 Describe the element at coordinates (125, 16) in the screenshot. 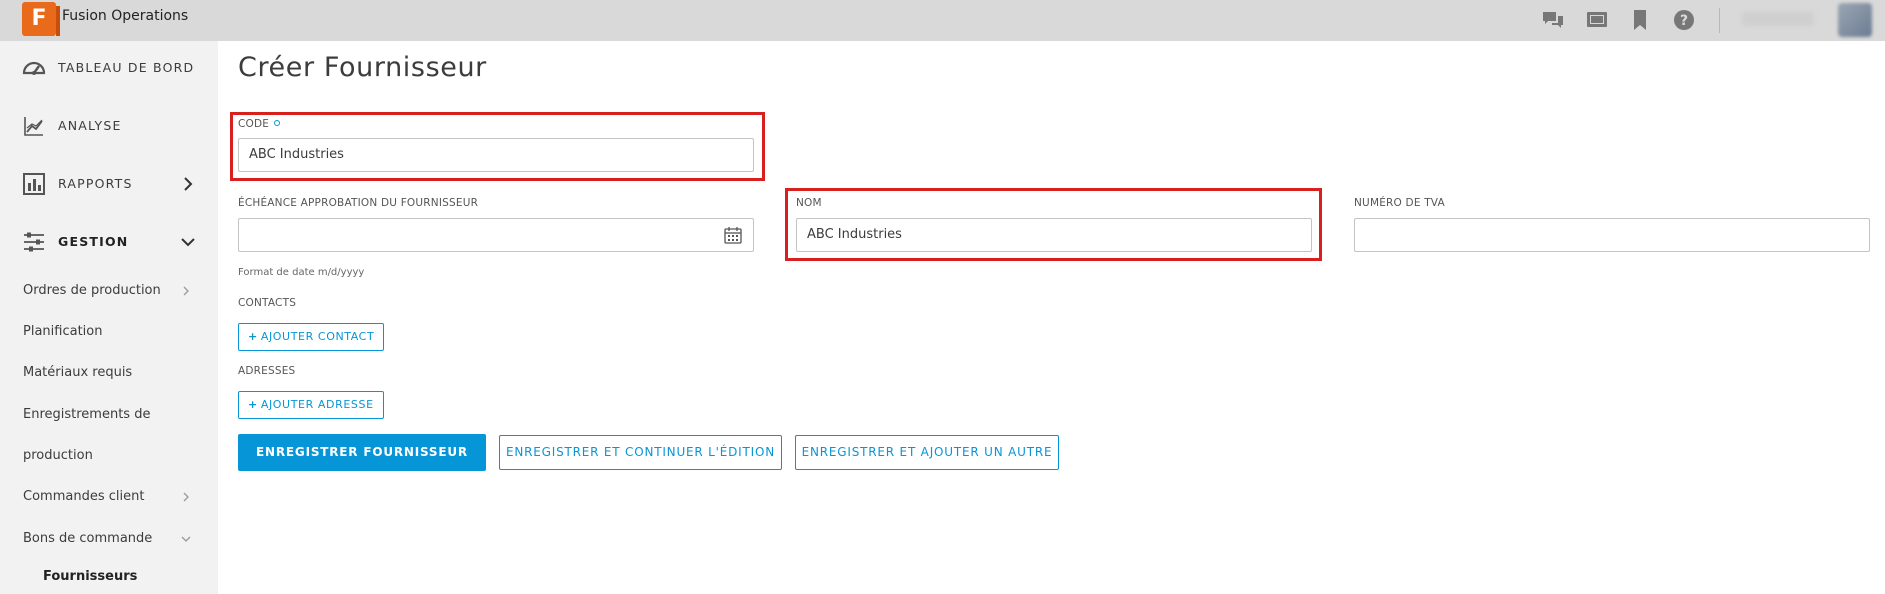

I see `app-title: Fusion Operations` at that location.